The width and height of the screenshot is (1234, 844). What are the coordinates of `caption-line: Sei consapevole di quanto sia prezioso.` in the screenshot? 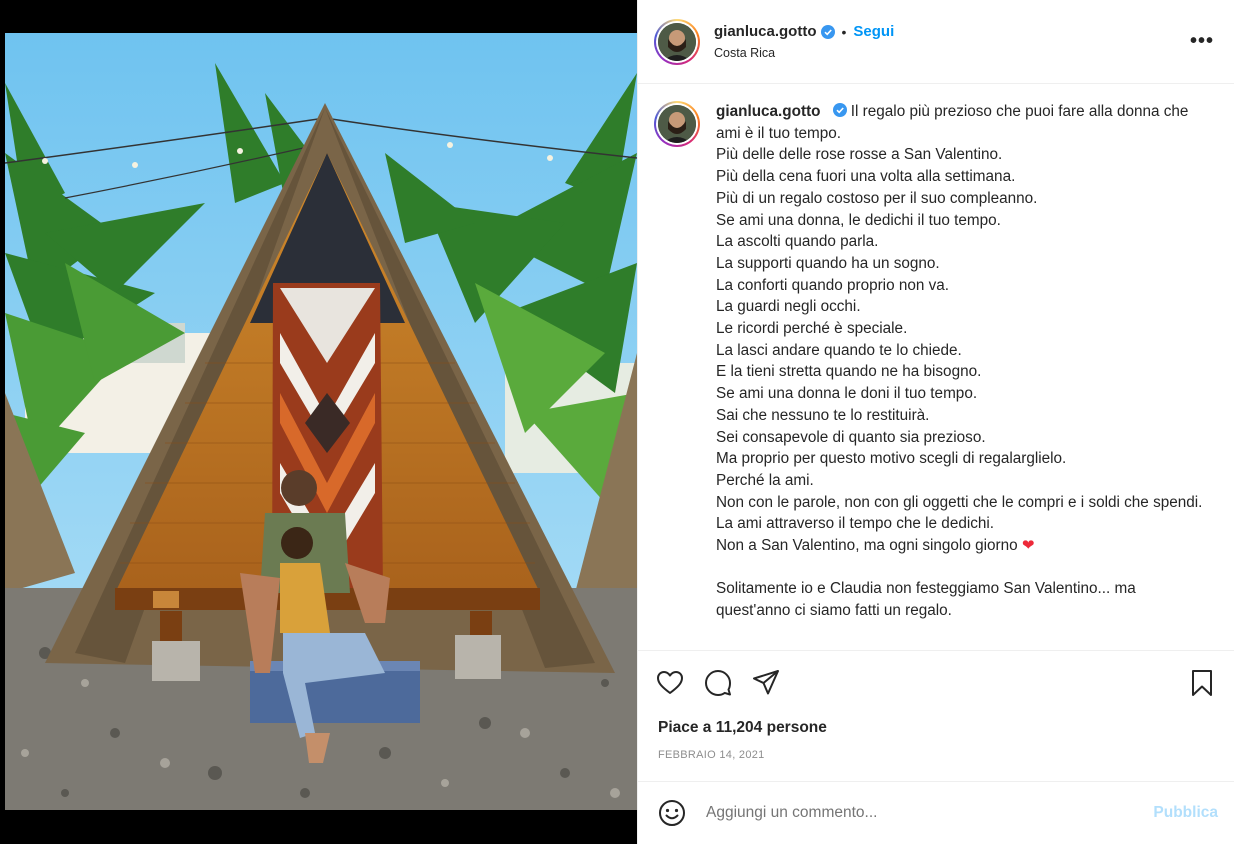 It's located at (851, 437).